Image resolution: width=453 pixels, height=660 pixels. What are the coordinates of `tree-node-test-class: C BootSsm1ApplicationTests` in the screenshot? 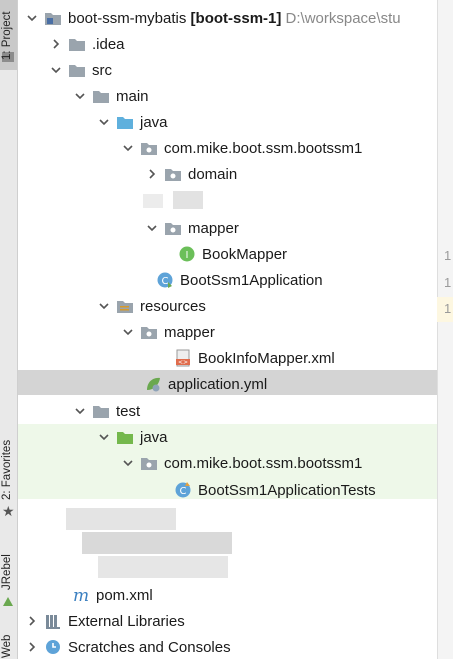 It's located at (275, 490).